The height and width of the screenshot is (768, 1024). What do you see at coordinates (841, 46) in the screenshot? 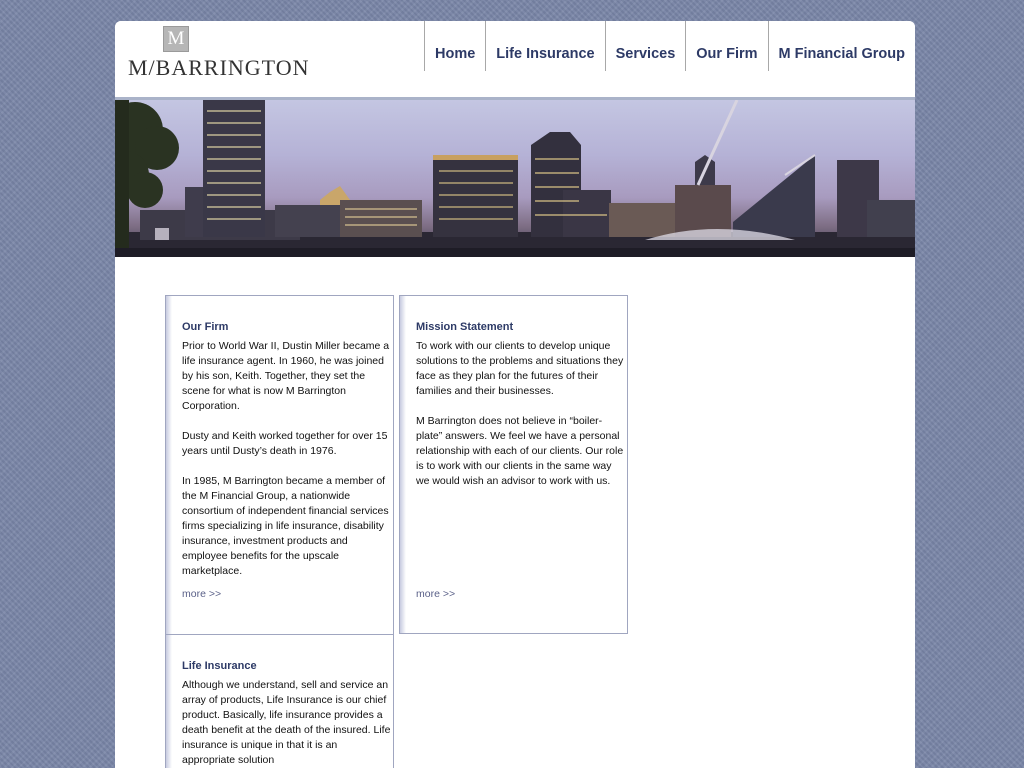
I see `nav-m-financial-group: M Financial Group` at bounding box center [841, 46].